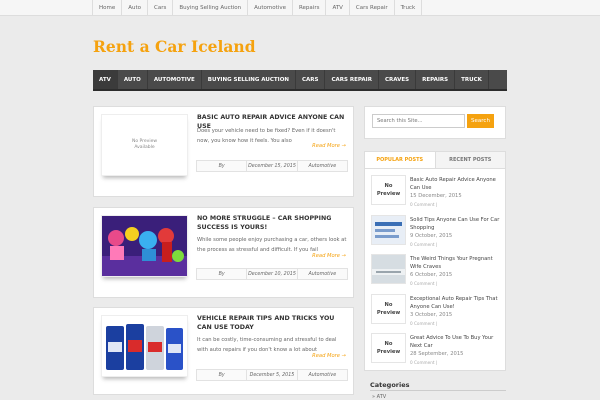 The image size is (600, 400). What do you see at coordinates (436, 79) in the screenshot?
I see `main-nav-repairs: REPAIRS` at bounding box center [436, 79].